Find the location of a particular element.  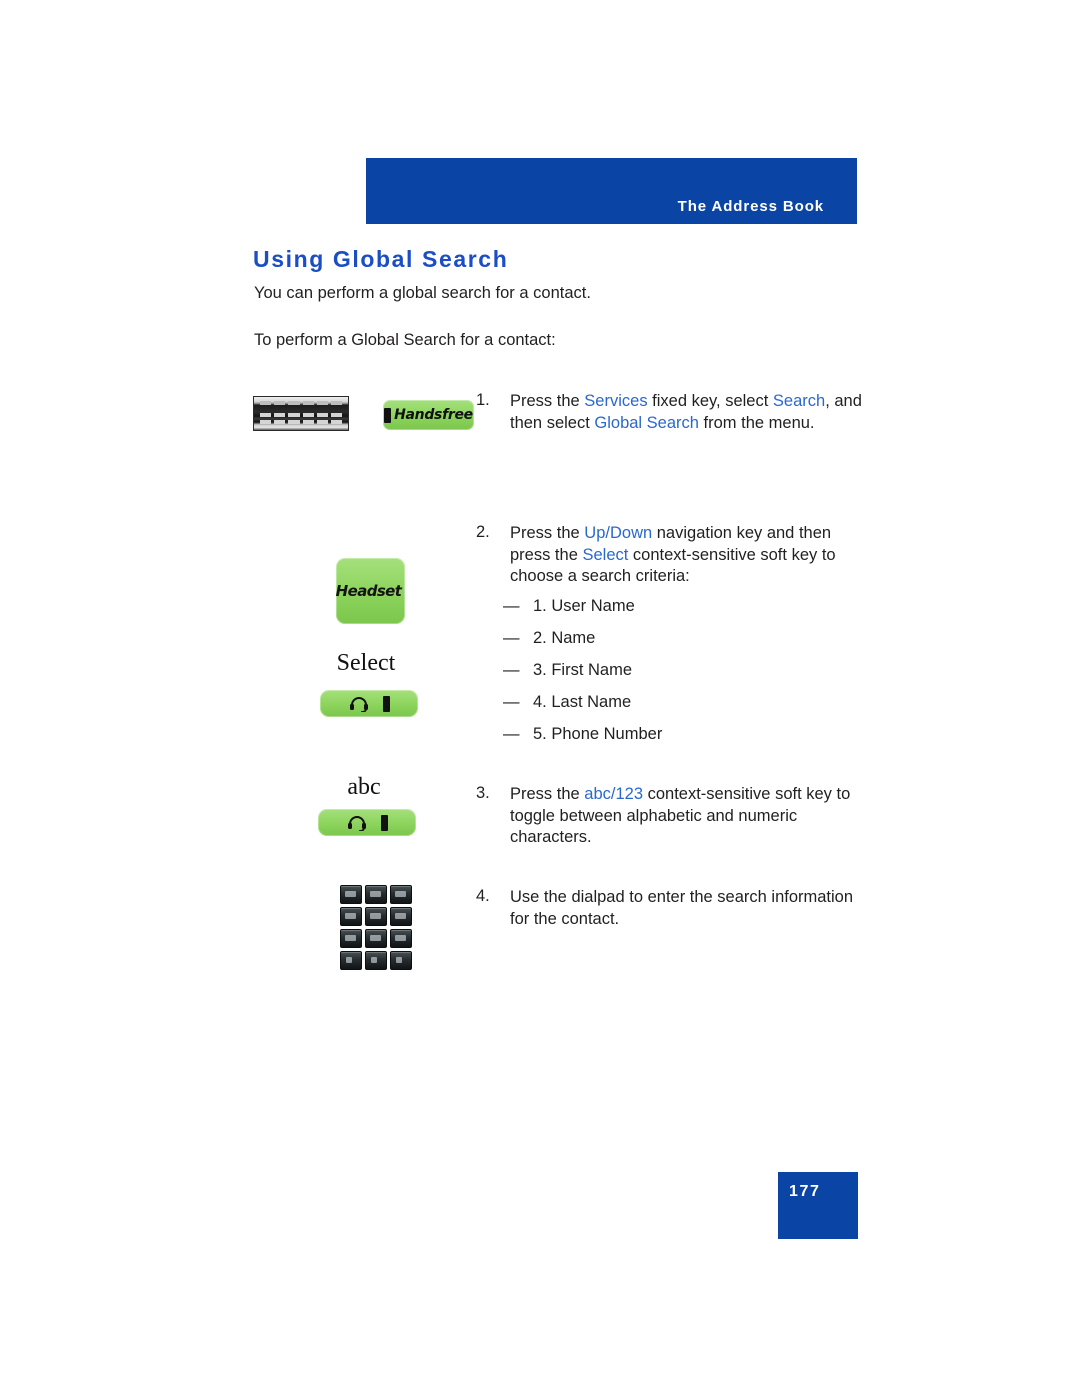

list-item: — 1. User Name is located at coordinates (673, 613).